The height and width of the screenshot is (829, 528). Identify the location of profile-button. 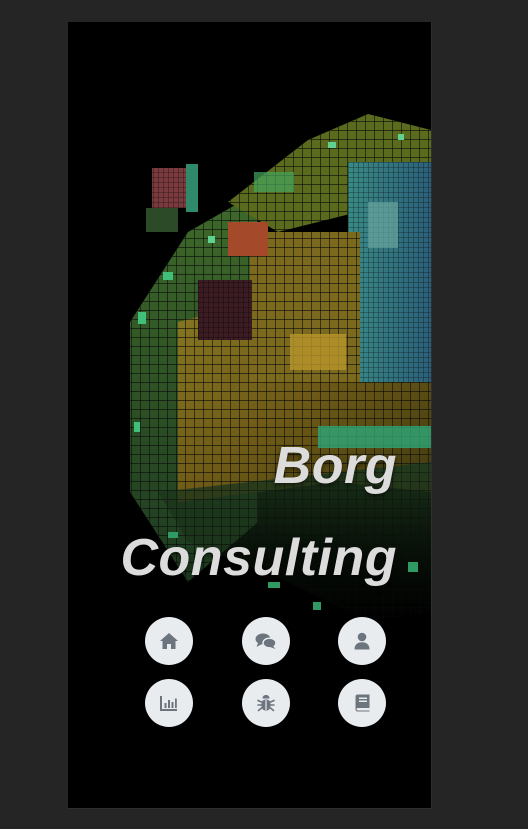
(362, 641).